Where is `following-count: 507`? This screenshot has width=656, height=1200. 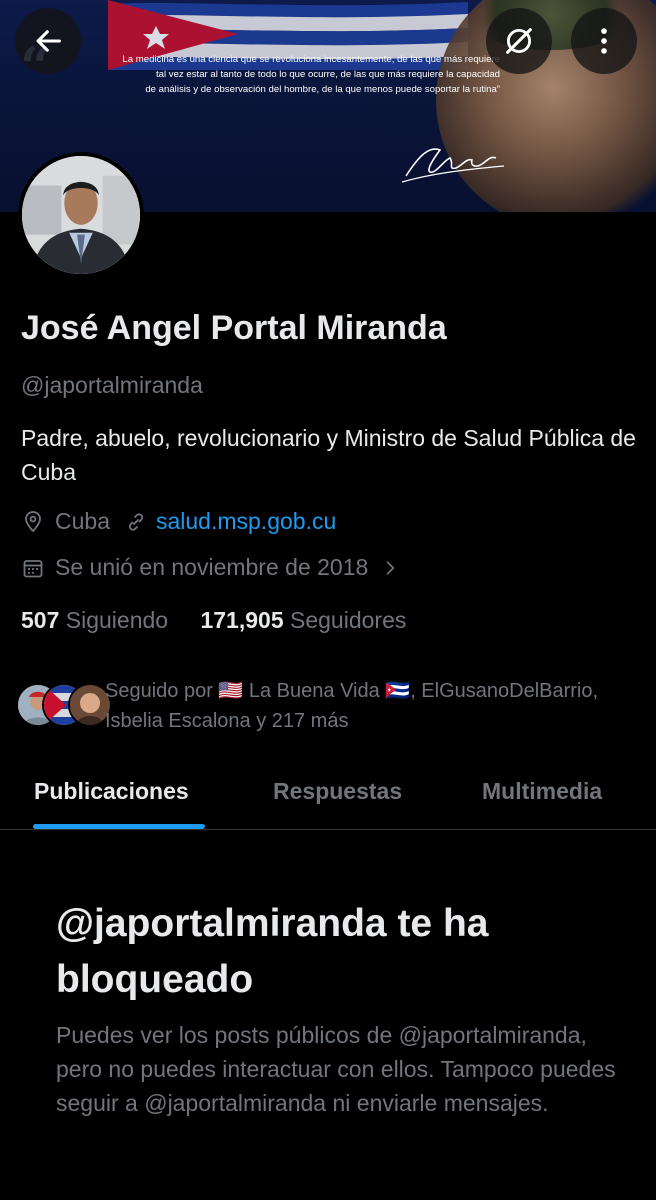 following-count: 507 is located at coordinates (40, 620).